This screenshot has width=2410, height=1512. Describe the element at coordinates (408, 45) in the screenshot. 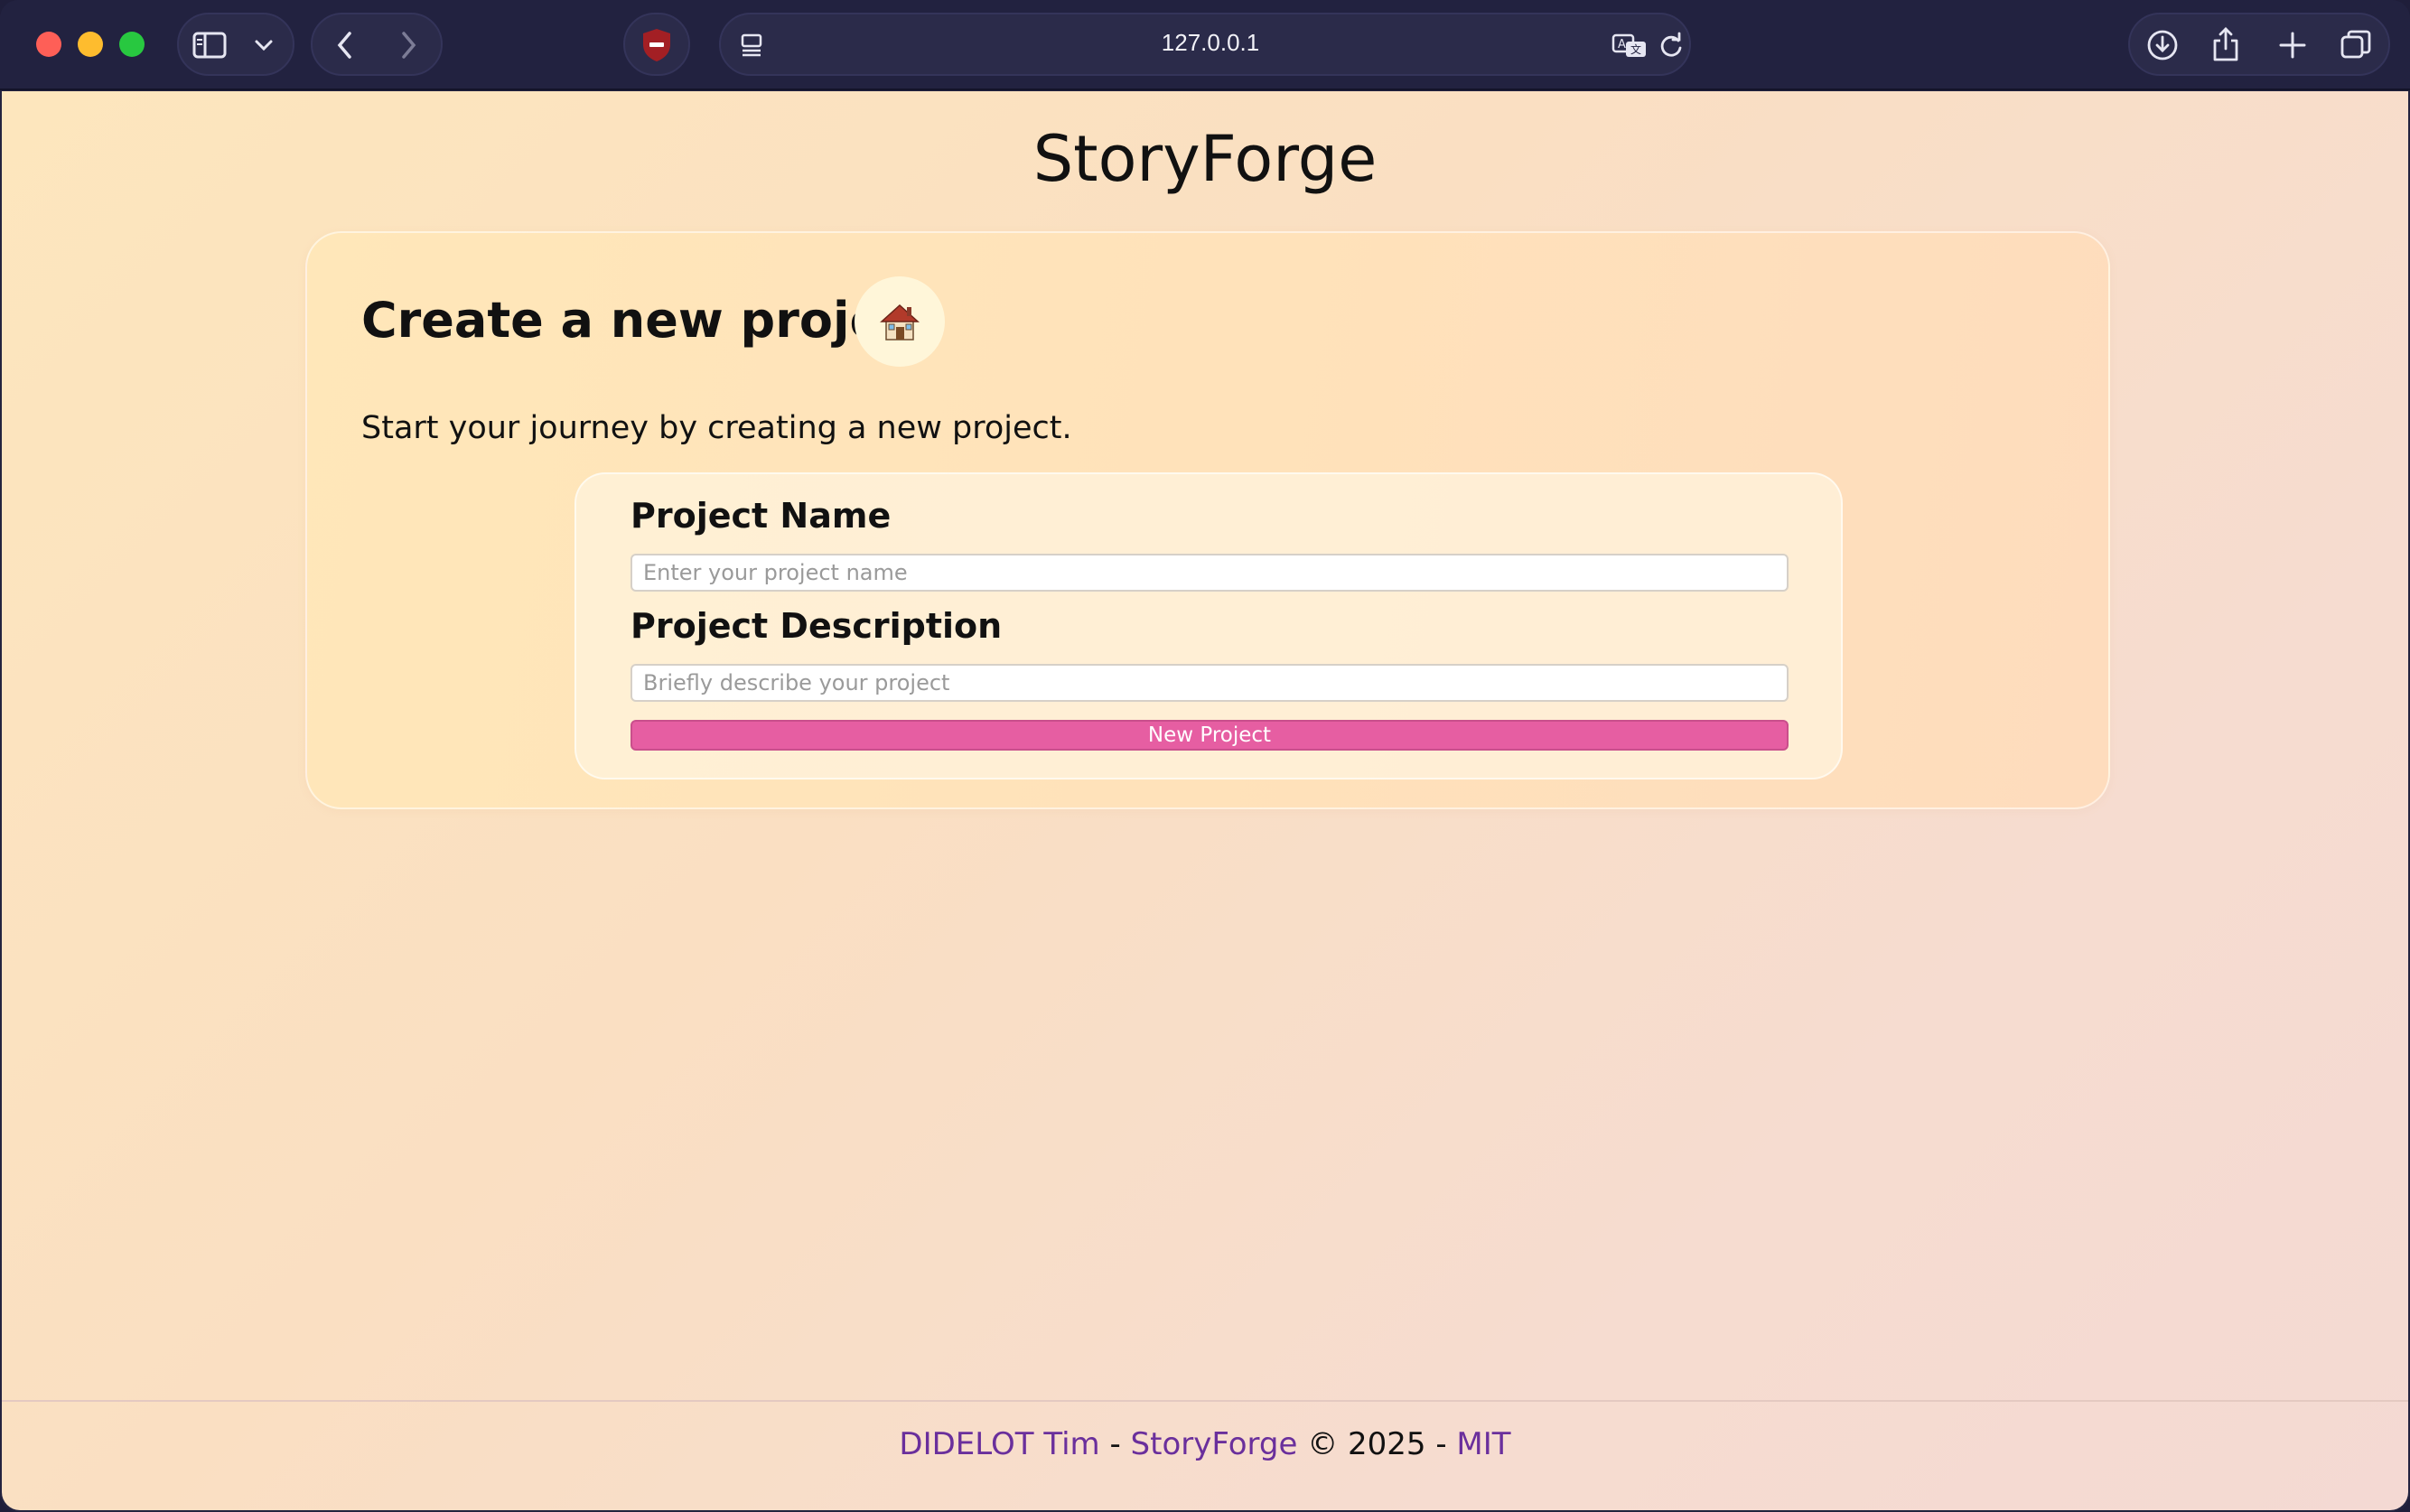

I see `forward-arrow-icon` at that location.